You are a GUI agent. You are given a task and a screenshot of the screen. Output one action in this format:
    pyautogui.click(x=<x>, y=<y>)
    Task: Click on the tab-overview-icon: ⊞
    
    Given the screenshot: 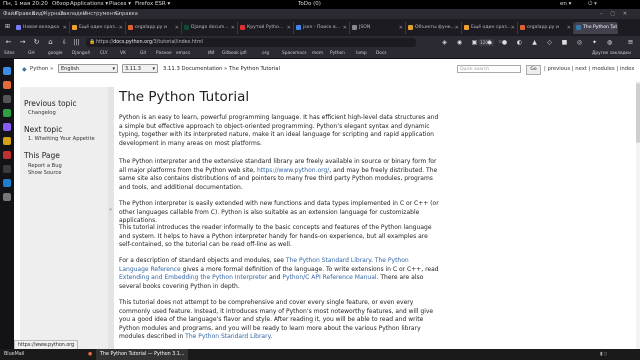 What is the action you would take?
    pyautogui.click(x=7, y=26)
    